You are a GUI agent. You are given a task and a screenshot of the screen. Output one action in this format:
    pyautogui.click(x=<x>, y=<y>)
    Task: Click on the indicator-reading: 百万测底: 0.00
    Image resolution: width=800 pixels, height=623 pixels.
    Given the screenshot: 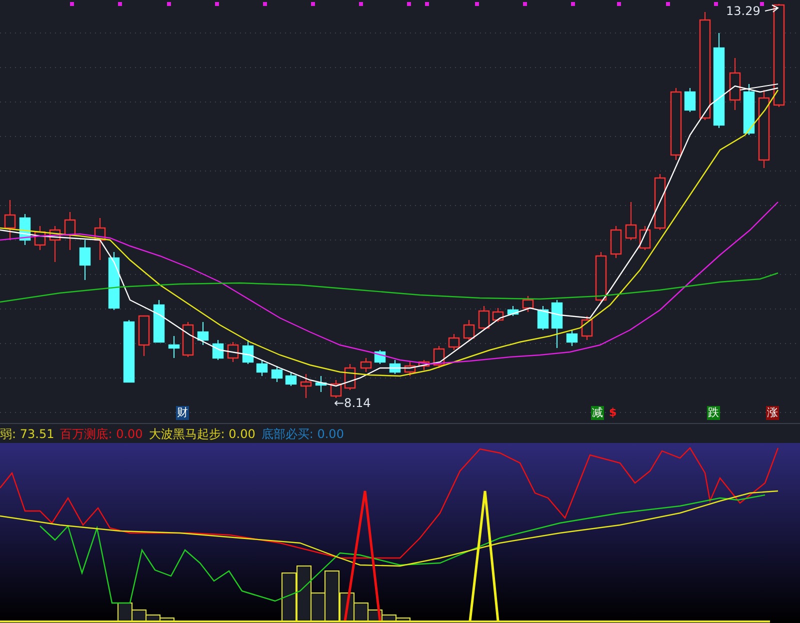 What is the action you would take?
    pyautogui.click(x=101, y=433)
    